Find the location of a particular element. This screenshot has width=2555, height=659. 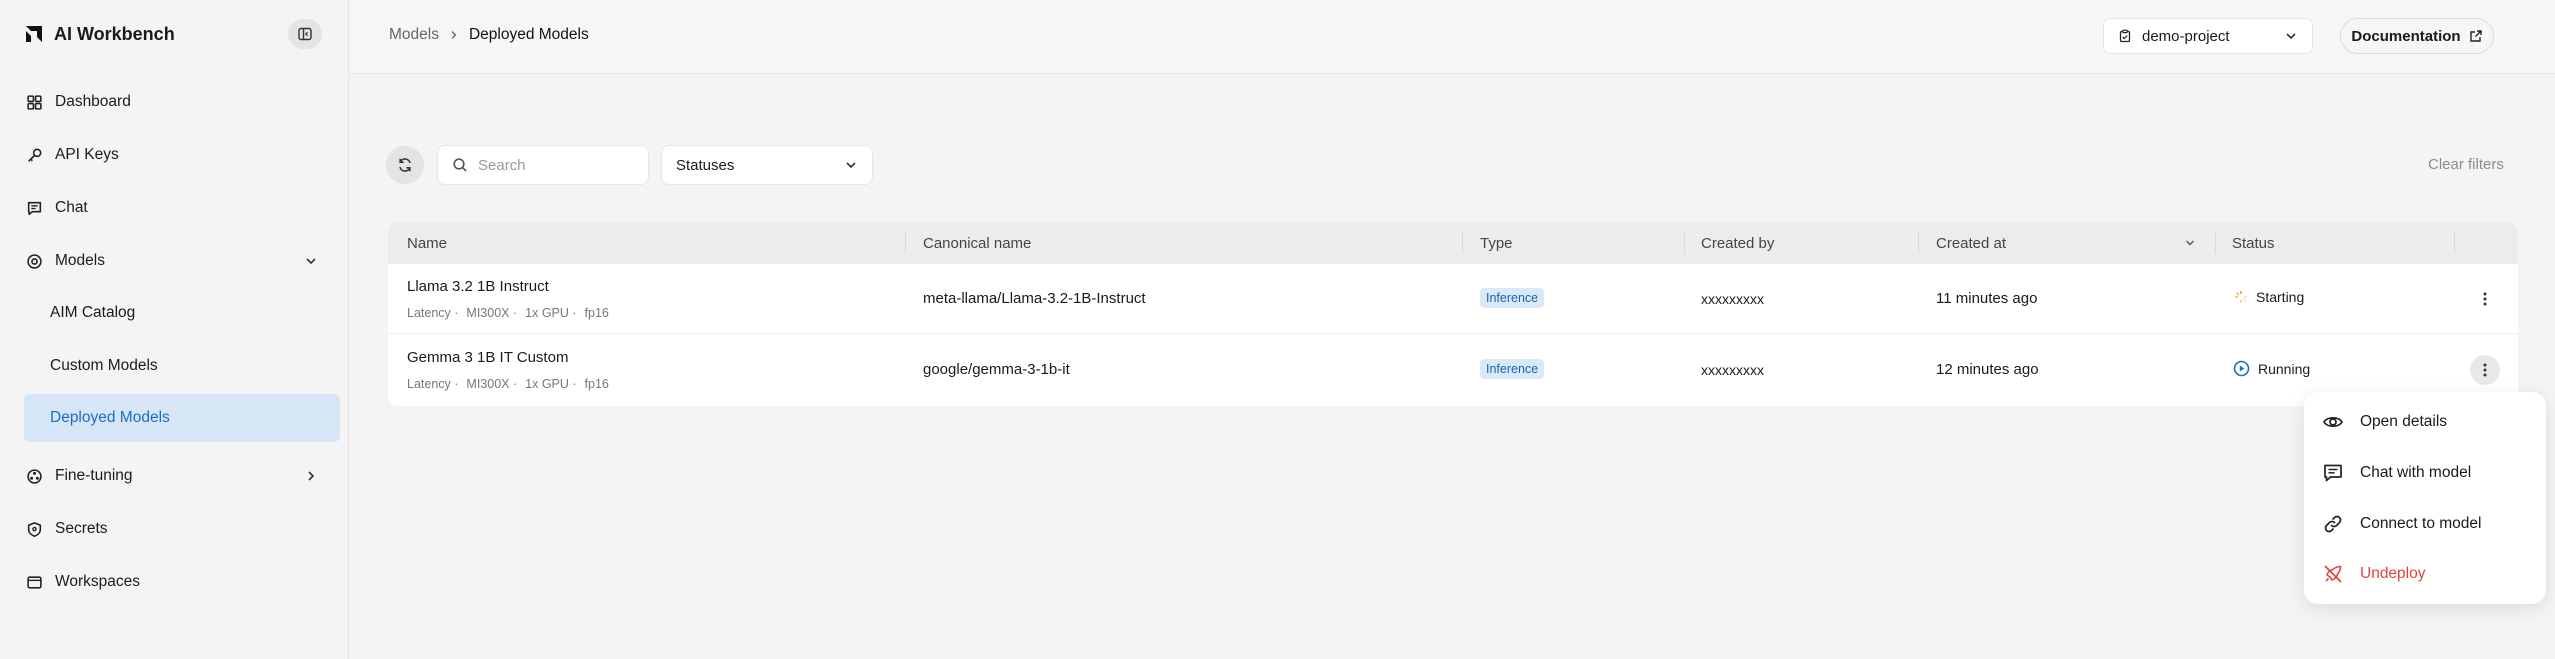

status-label: Running is located at coordinates (2284, 368).